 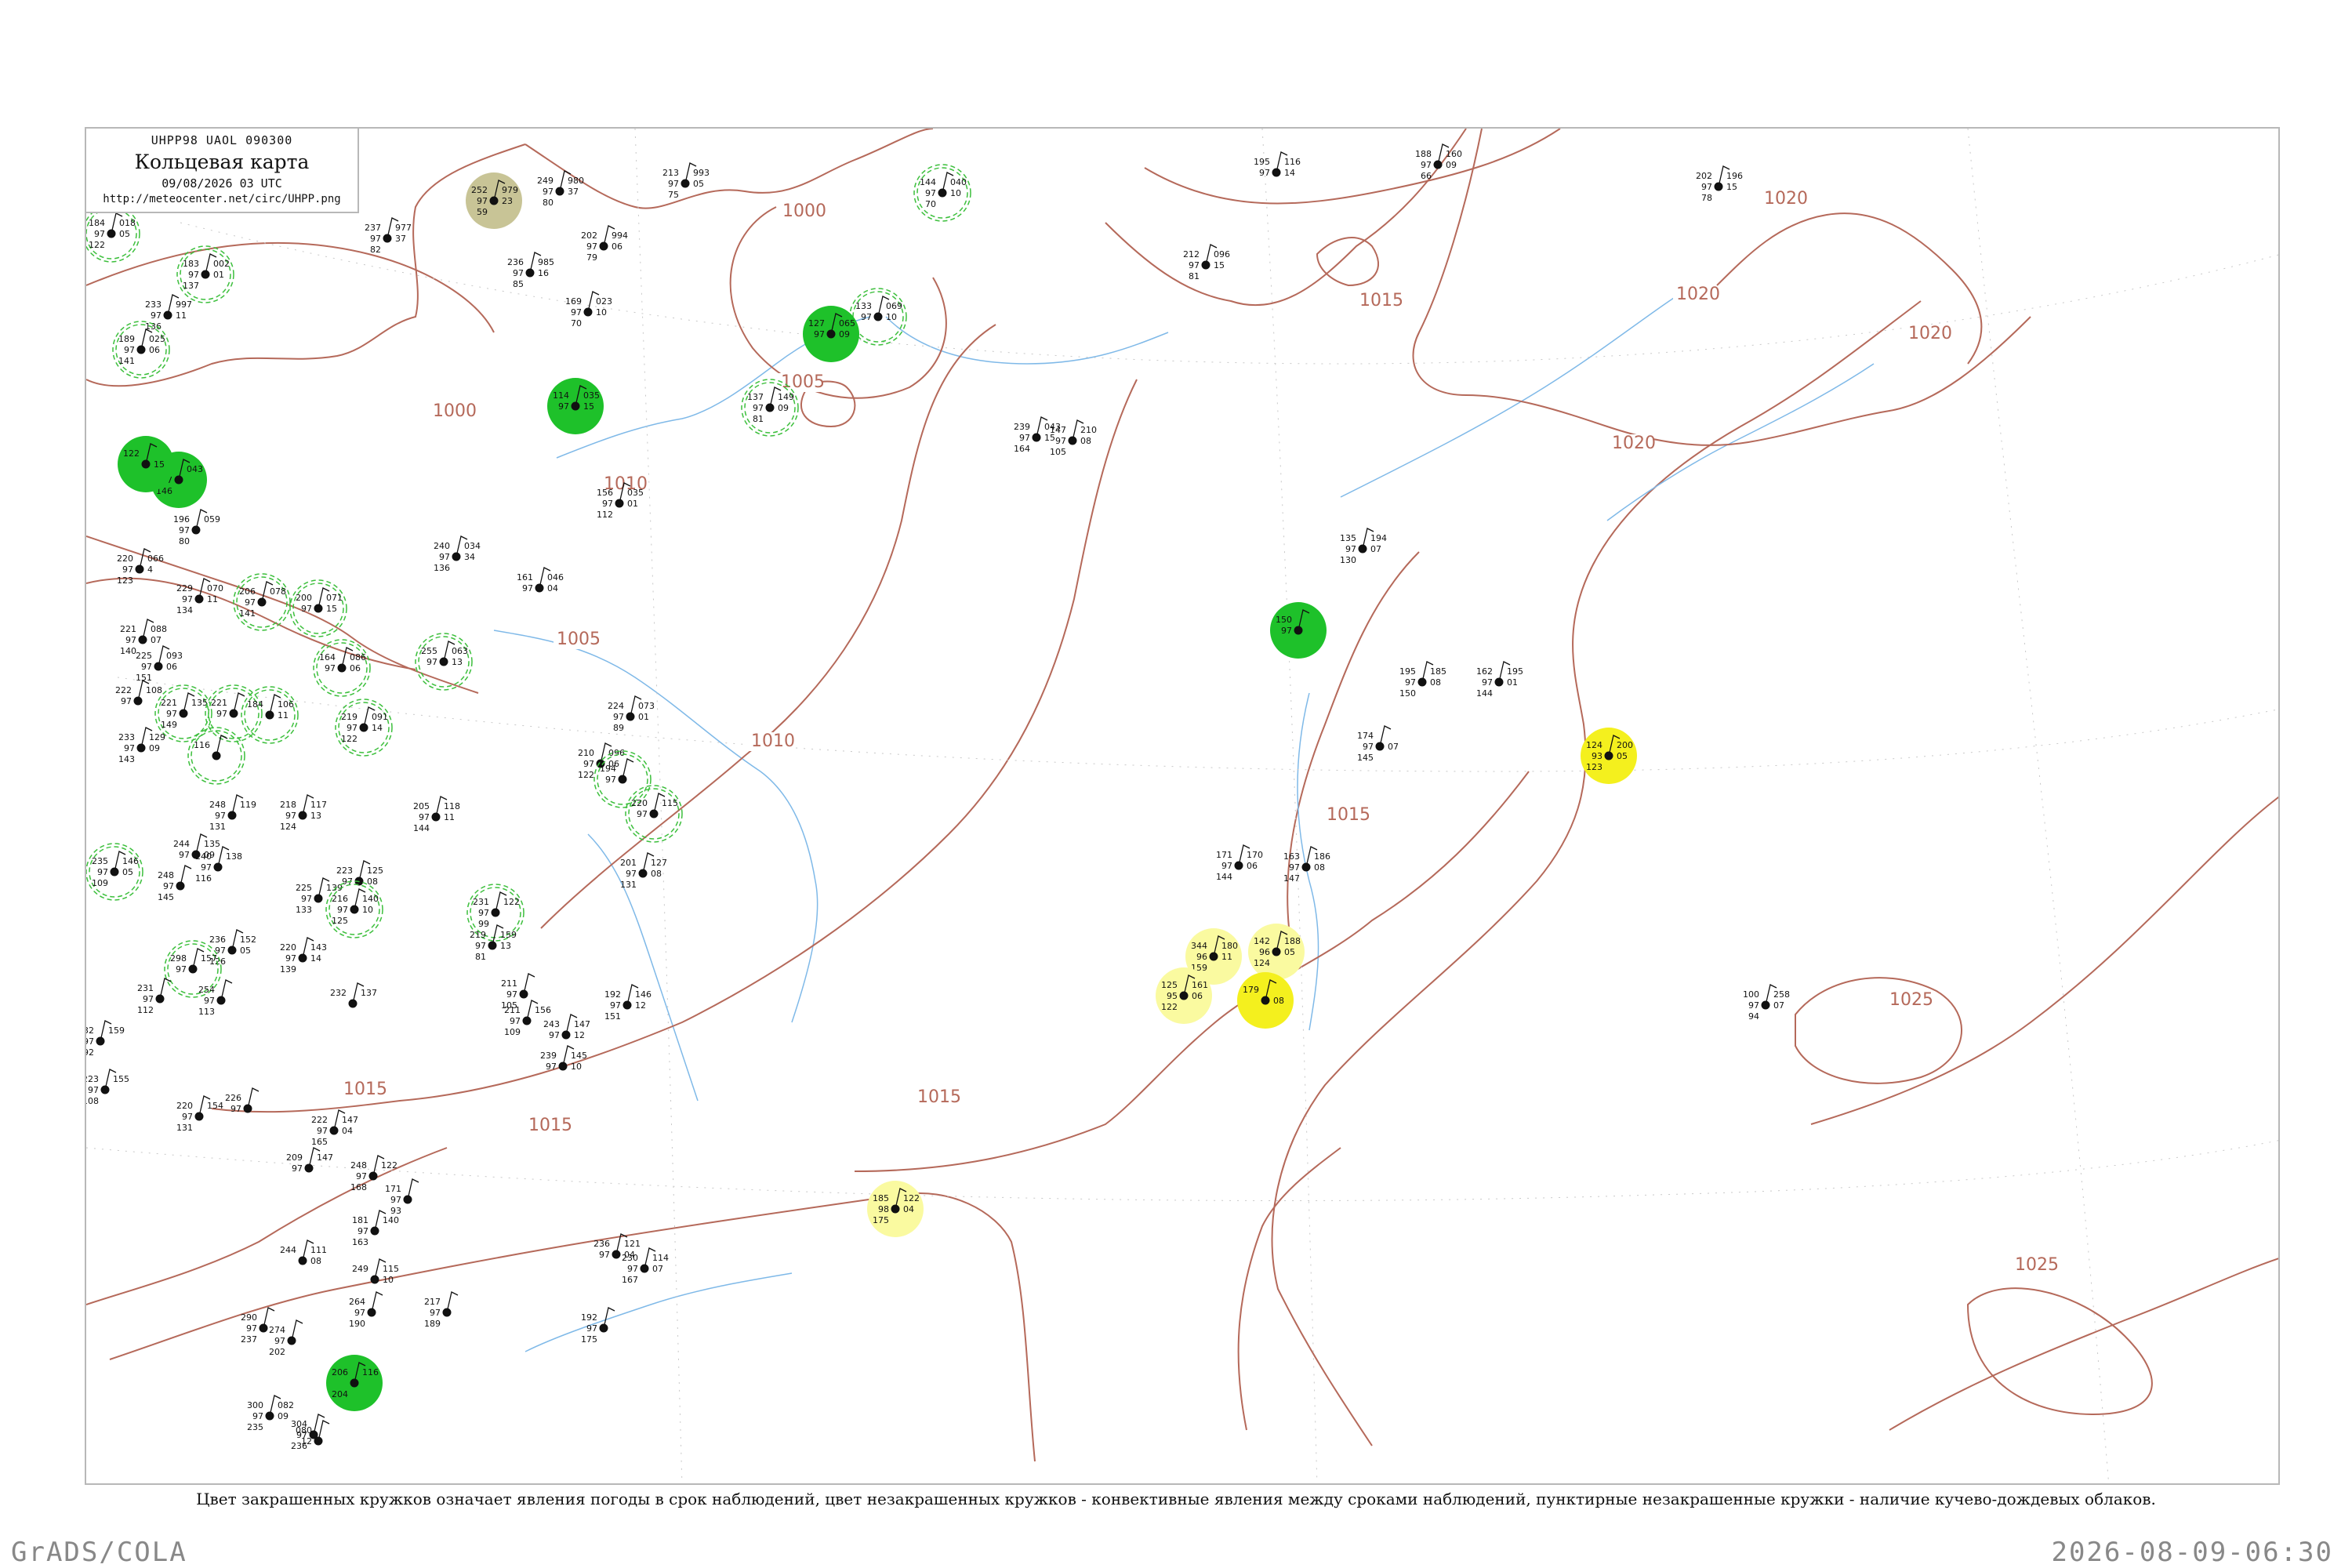 What do you see at coordinates (270, 715) in the screenshot?
I see `weather-station: 184 10611` at bounding box center [270, 715].